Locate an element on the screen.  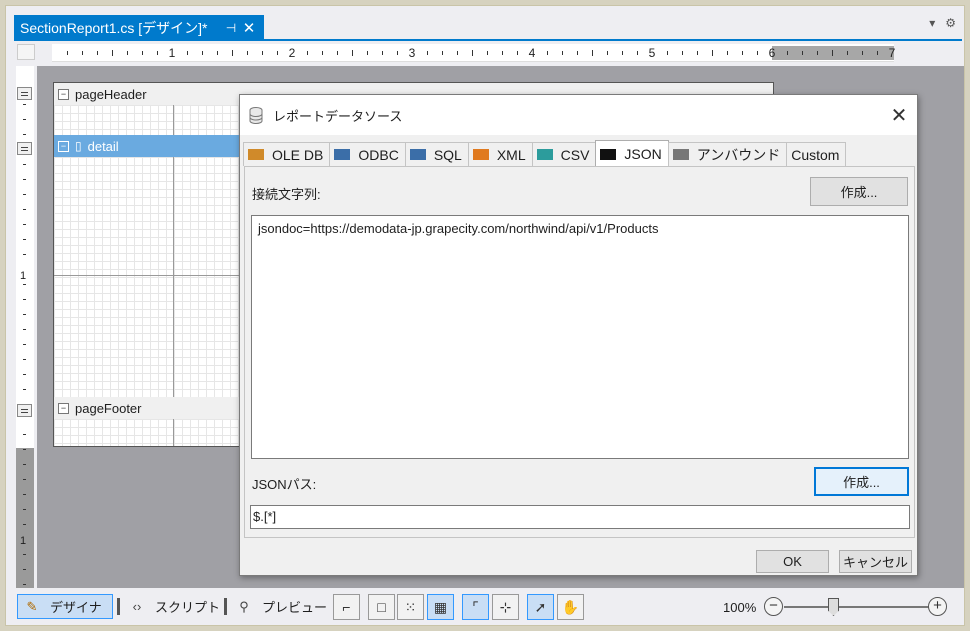
tab-label: Custom is located at coordinates (815, 154).